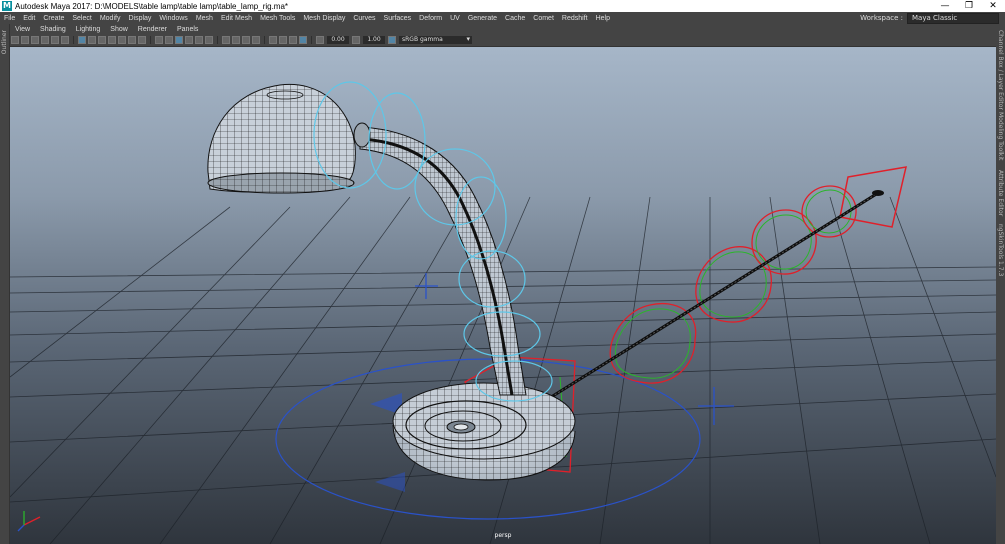 The height and width of the screenshot is (544, 1005). What do you see at coordinates (199, 40) in the screenshot?
I see `use-lights-icon` at bounding box center [199, 40].